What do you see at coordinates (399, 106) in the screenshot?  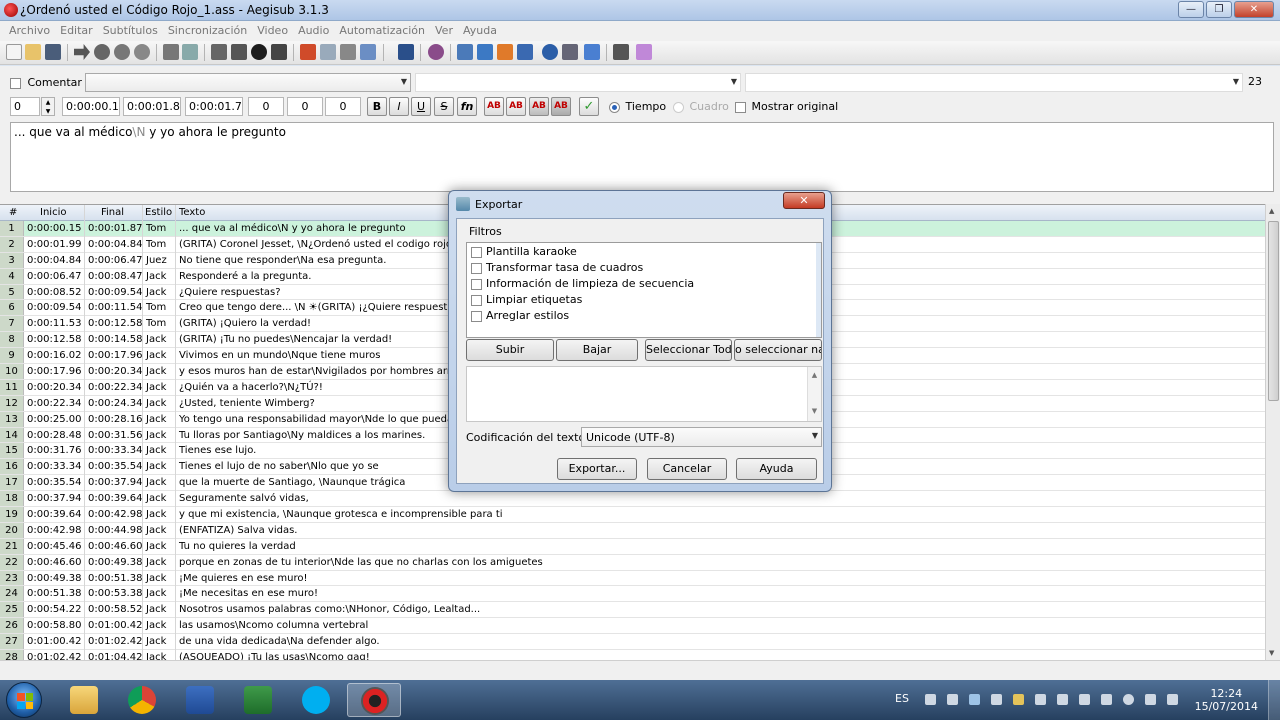 I see `italic-button: I` at bounding box center [399, 106].